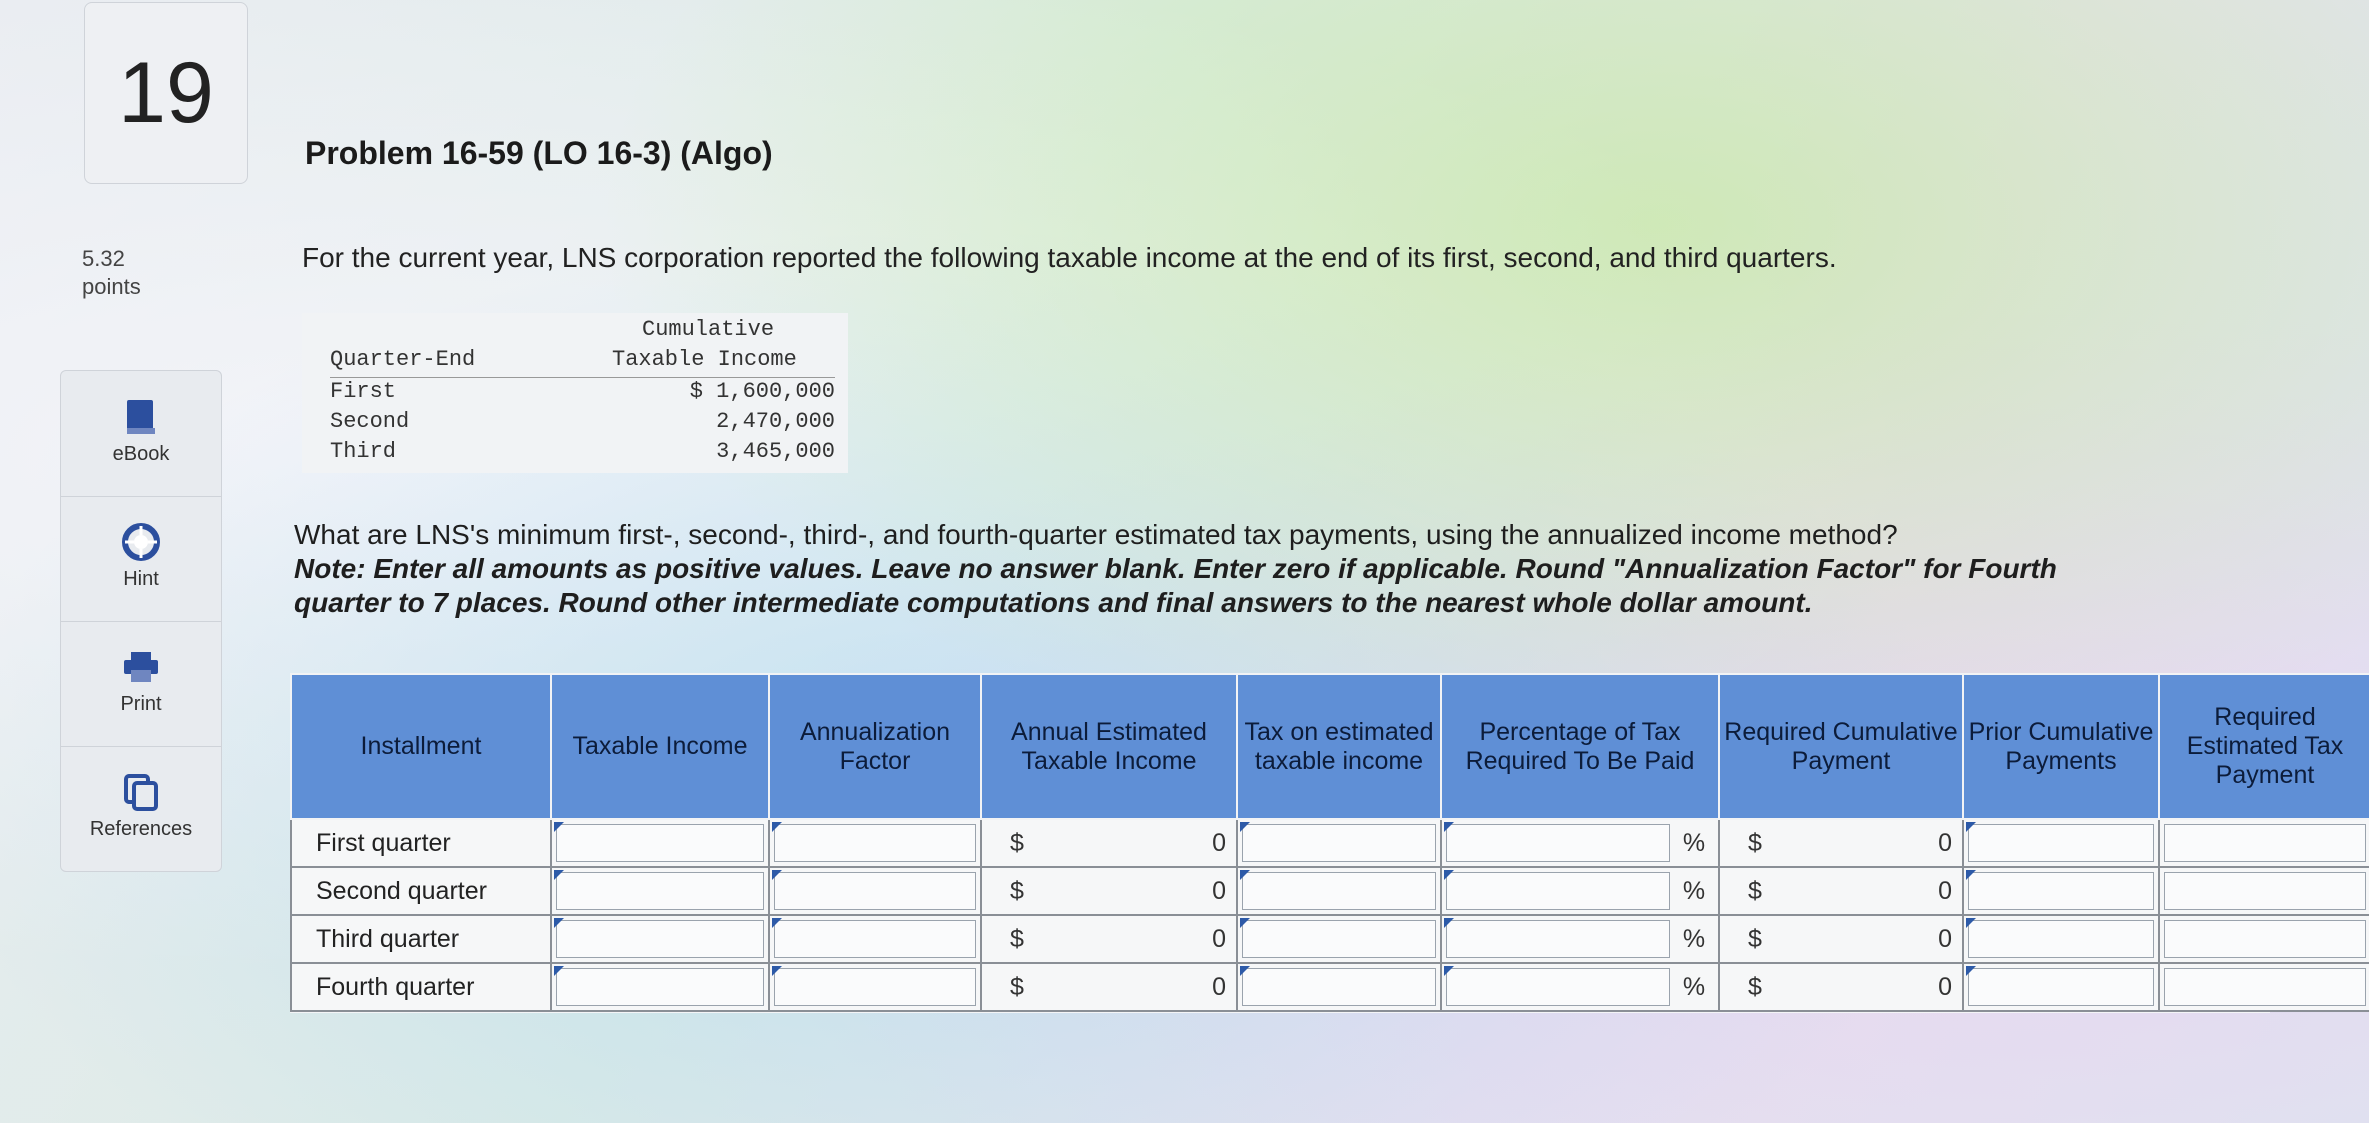 This screenshot has height=1123, width=2369. I want to click on income-value: 3,465,000, so click(775, 451).